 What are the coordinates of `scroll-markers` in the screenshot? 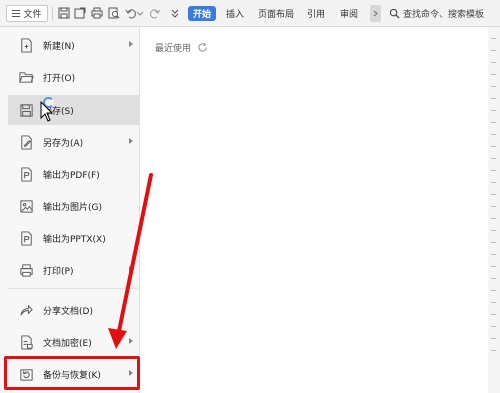 It's located at (494, 200).